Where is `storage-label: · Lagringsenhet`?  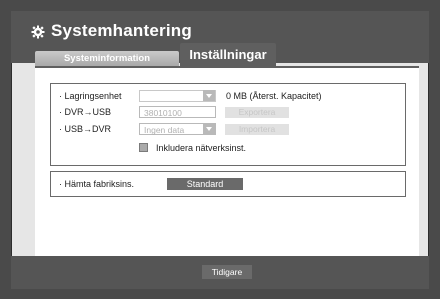
storage-label: · Lagringsenhet is located at coordinates (90, 96).